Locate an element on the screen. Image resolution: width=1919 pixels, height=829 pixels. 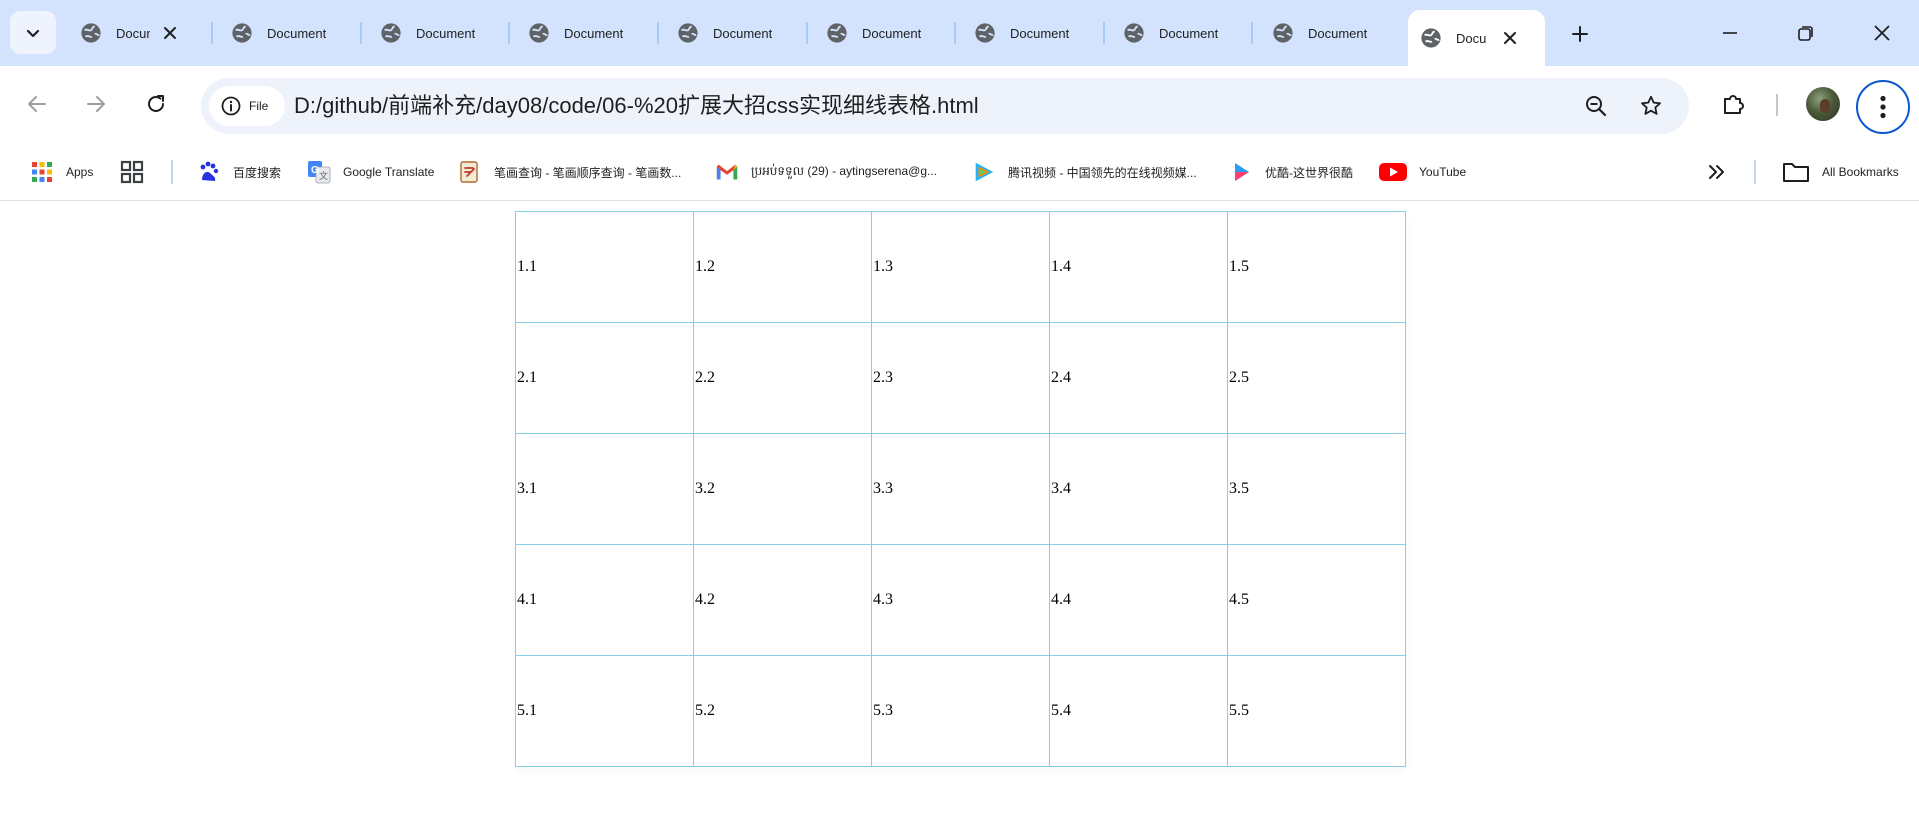
tab-title: Docu is located at coordinates (1471, 38).